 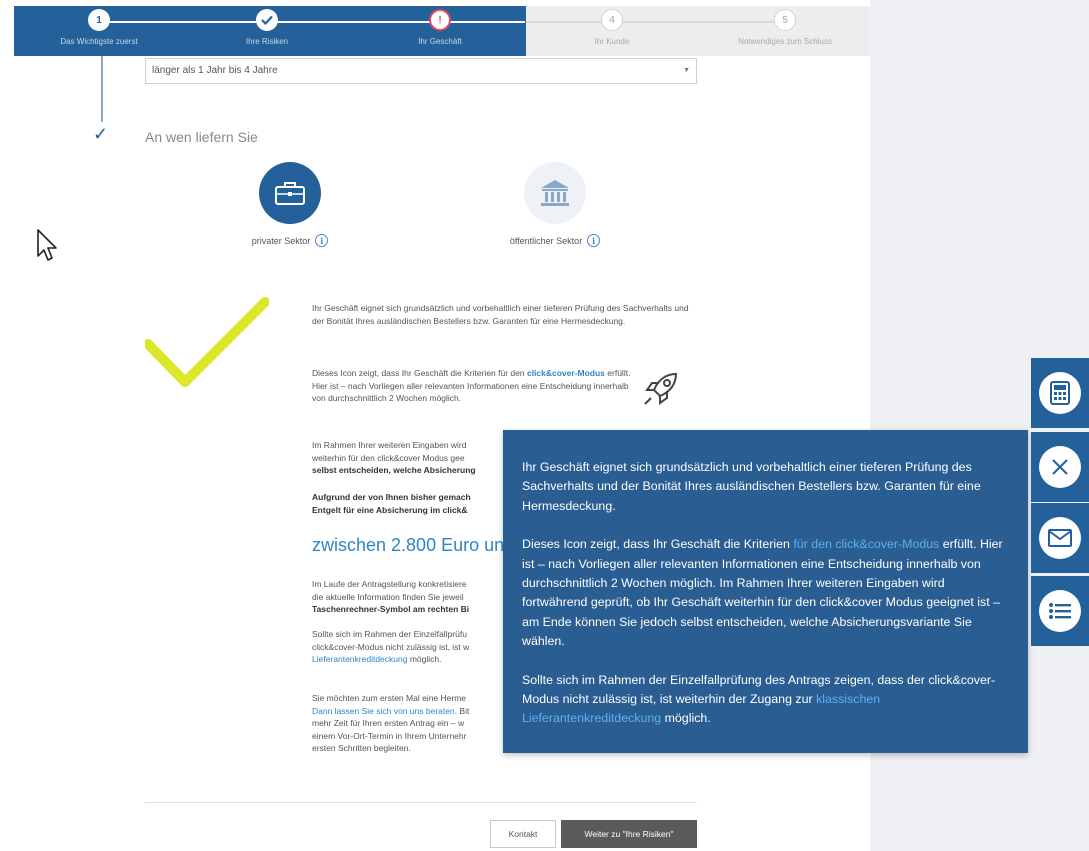 I want to click on step-4-marker: 4, so click(x=612, y=20).